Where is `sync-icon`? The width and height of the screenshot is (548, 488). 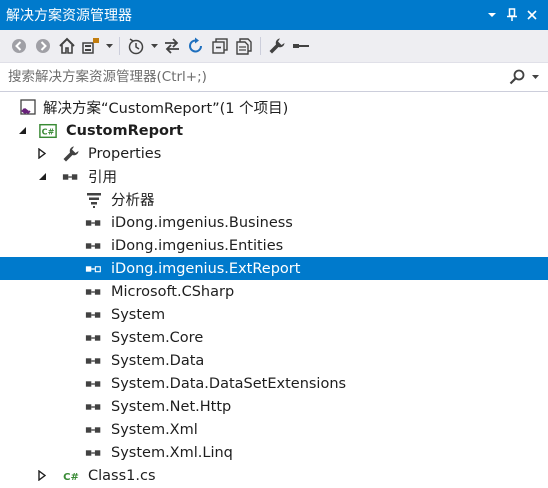
sync-icon is located at coordinates (172, 46).